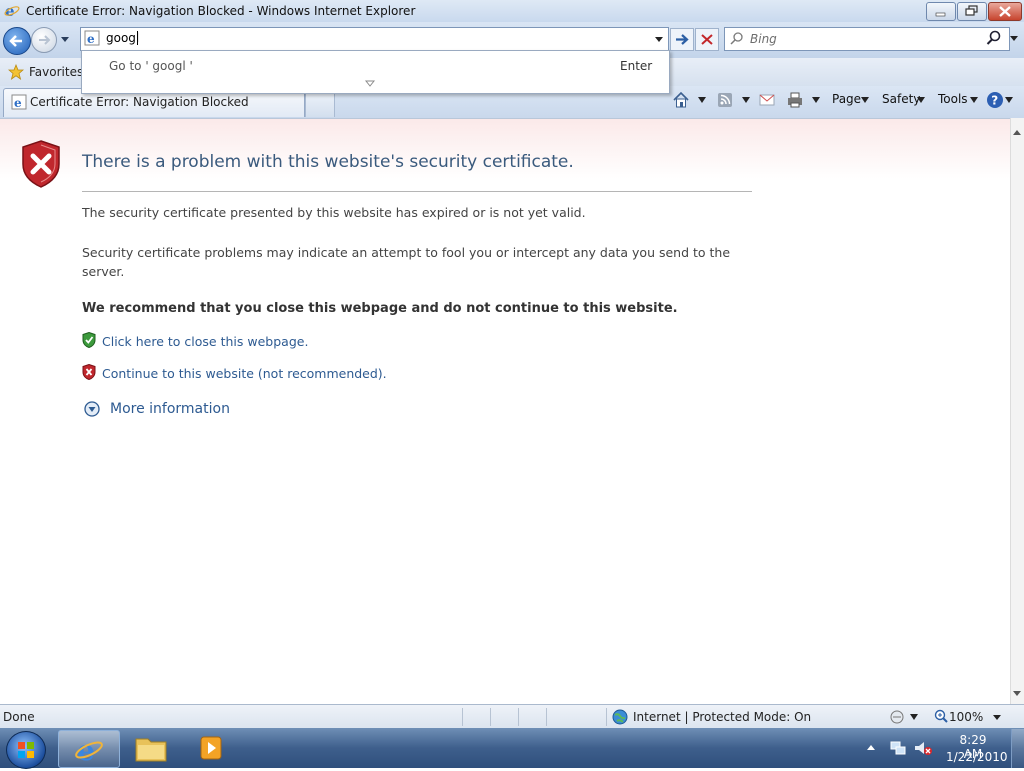 Image resolution: width=1024 pixels, height=771 pixels. Describe the element at coordinates (620, 717) in the screenshot. I see `globe-icon` at that location.